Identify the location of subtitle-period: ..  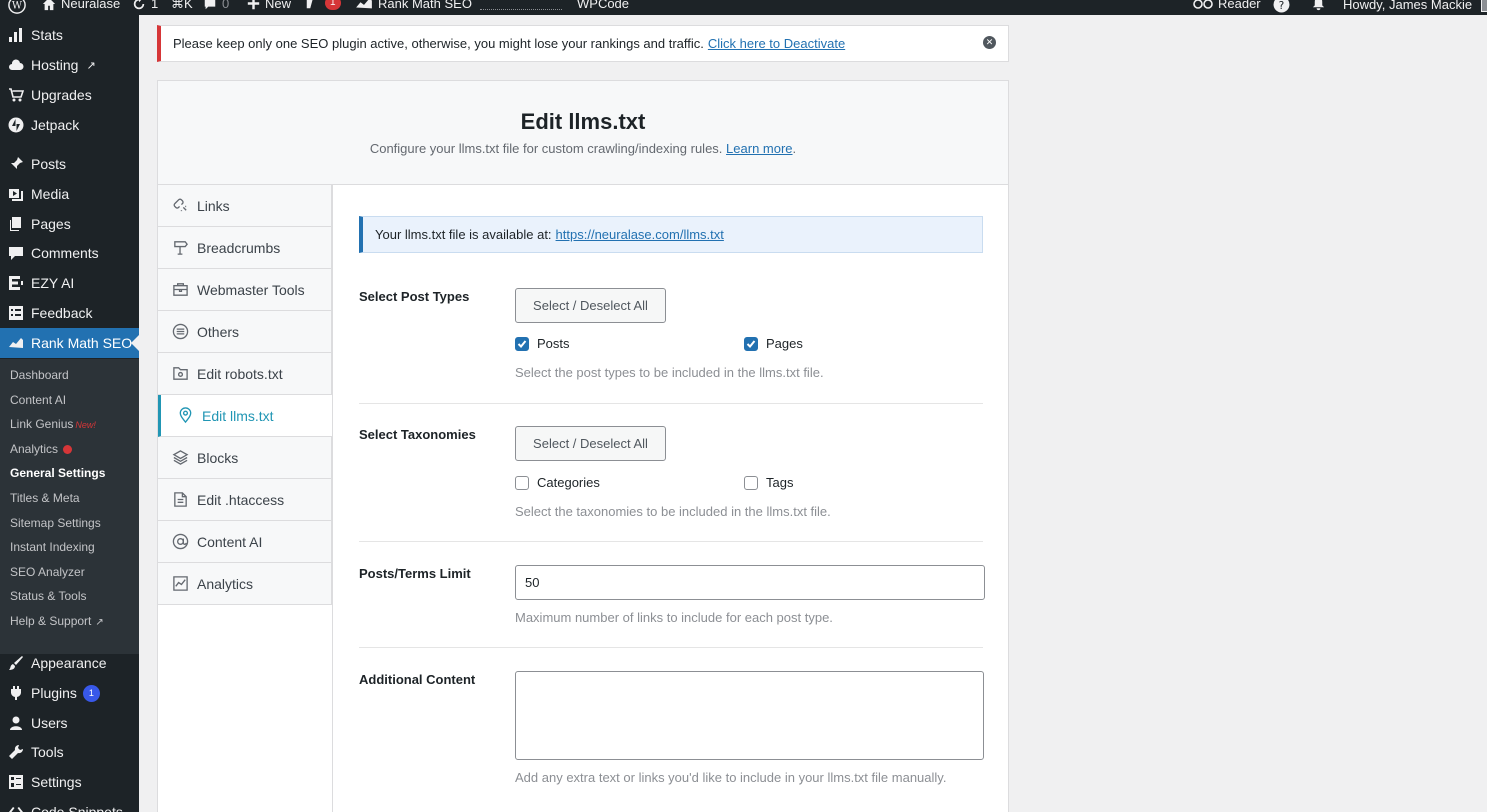
(794, 148).